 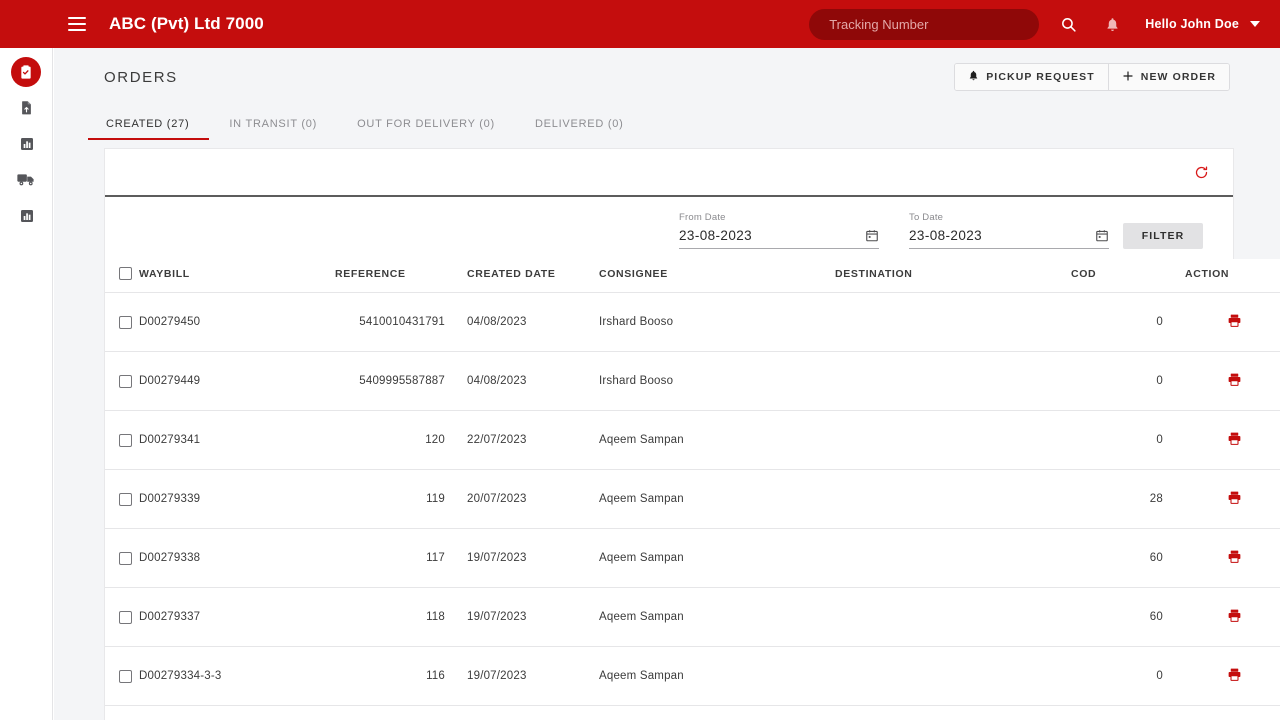 I want to click on page-title: ORDERS, so click(x=141, y=77).